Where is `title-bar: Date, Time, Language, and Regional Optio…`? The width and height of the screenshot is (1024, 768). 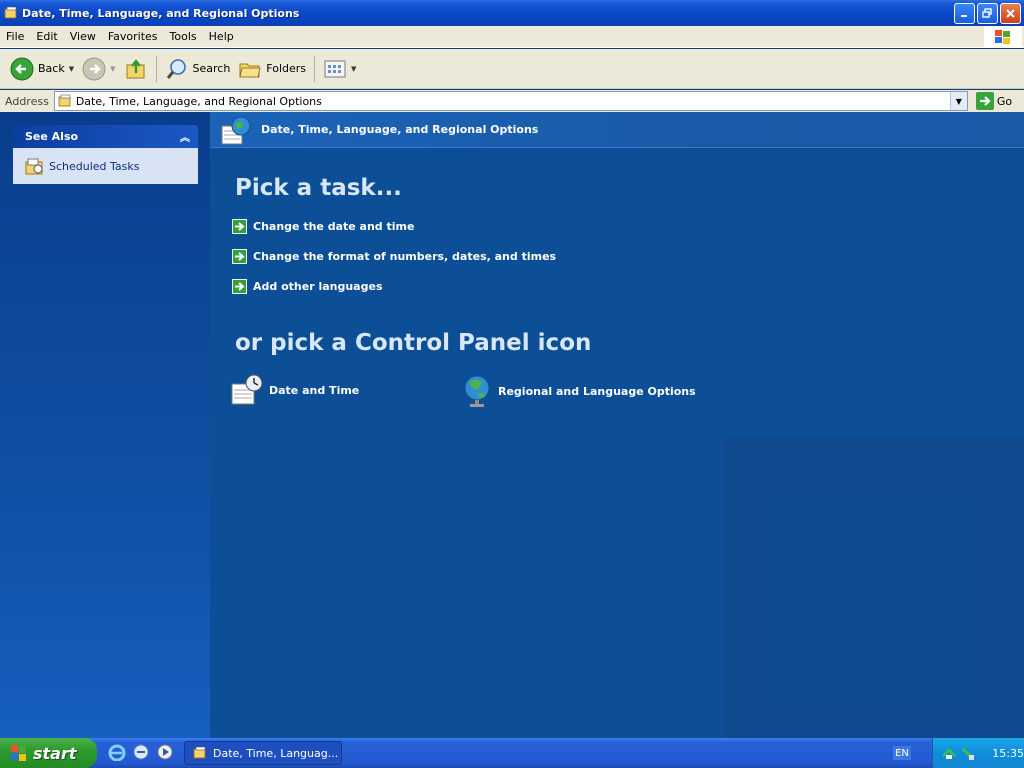 title-bar: Date, Time, Language, and Regional Optio… is located at coordinates (512, 13).